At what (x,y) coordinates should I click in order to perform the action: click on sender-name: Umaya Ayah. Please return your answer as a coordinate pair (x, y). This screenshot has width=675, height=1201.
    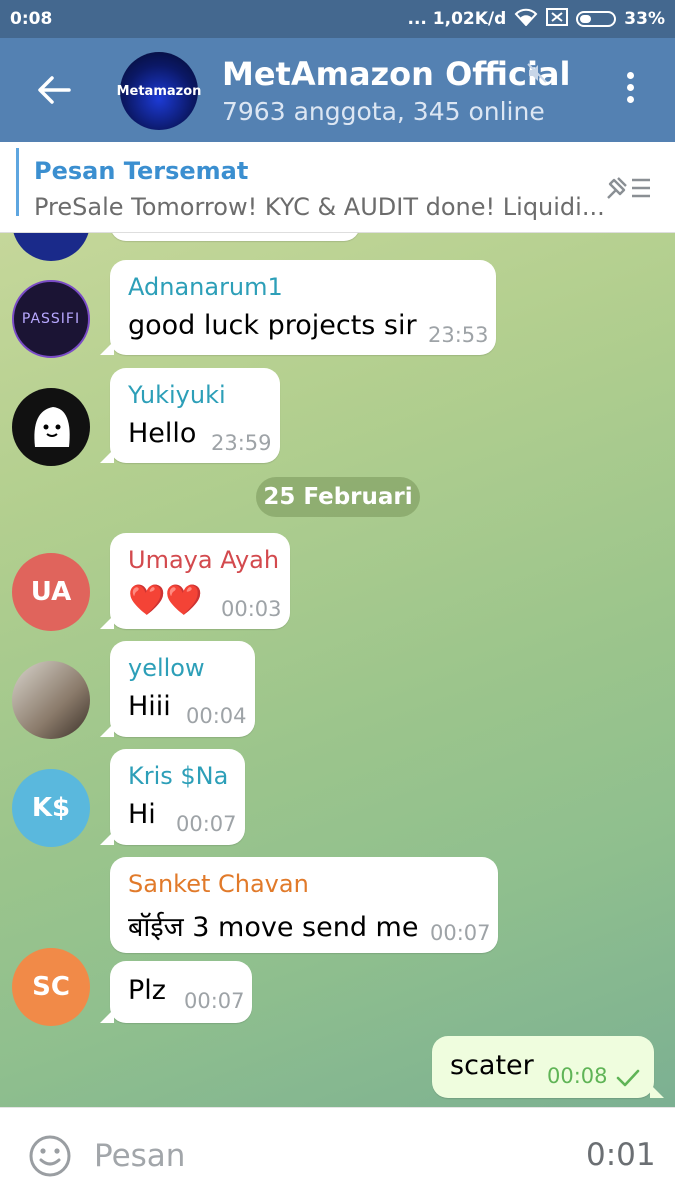
    Looking at the image, I should click on (203, 560).